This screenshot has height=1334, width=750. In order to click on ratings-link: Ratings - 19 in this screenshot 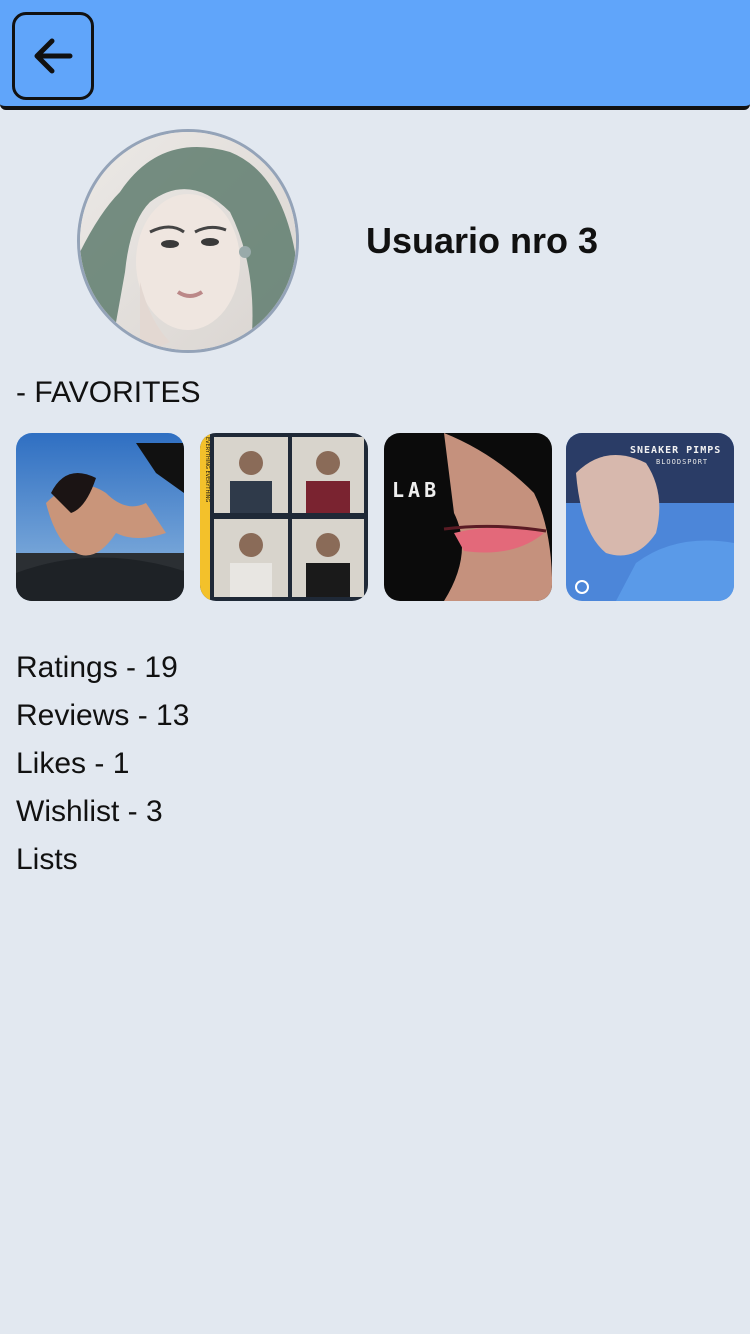, I will do `click(102, 668)`.